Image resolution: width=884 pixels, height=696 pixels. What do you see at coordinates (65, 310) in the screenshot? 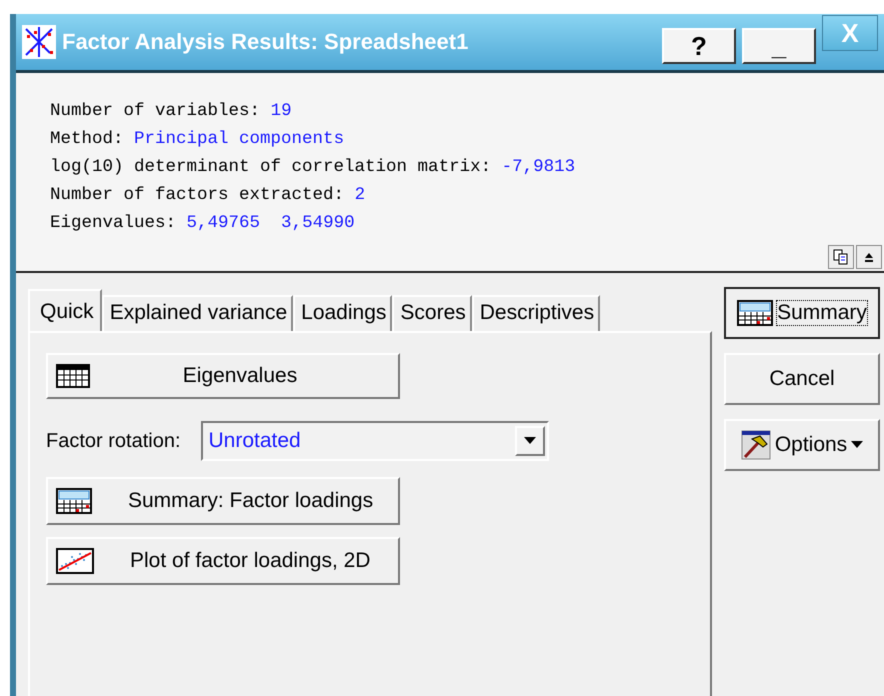
I see `tab: Quick` at bounding box center [65, 310].